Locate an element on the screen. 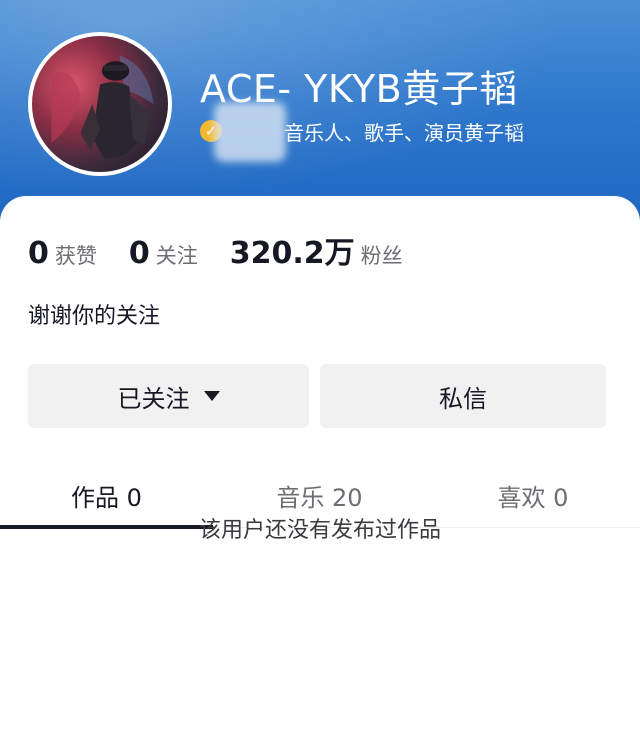 The image size is (640, 753). following-button-label: 已关注 is located at coordinates (153, 398).